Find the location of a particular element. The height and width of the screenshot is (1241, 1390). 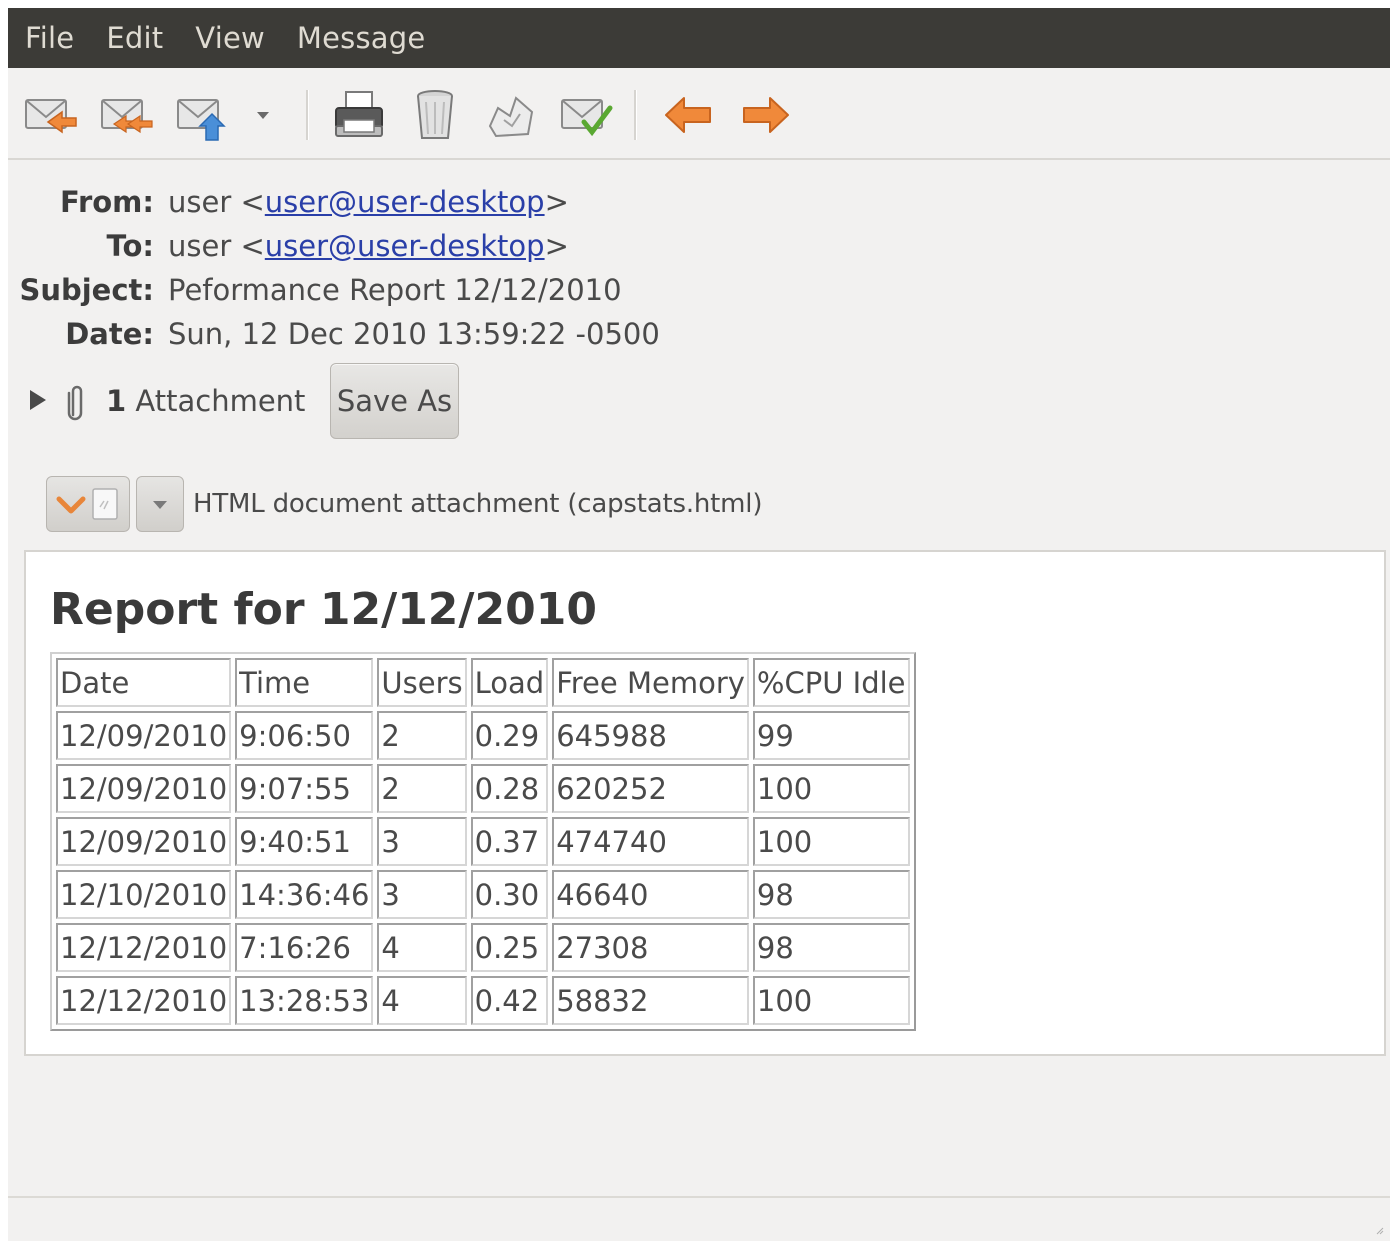

expander-triangle-icon is located at coordinates (38, 400).